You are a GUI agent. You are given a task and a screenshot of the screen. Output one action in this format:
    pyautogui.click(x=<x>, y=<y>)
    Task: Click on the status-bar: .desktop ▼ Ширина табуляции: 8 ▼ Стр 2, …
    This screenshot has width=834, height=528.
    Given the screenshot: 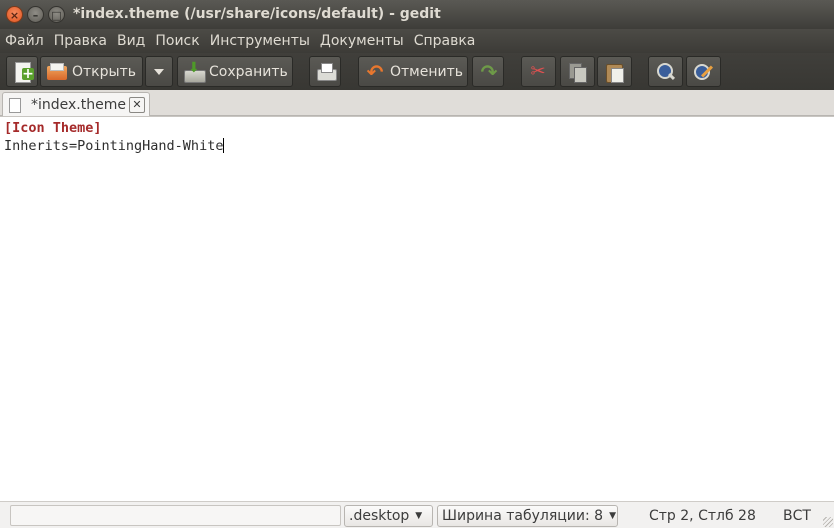 What is the action you would take?
    pyautogui.click(x=417, y=514)
    